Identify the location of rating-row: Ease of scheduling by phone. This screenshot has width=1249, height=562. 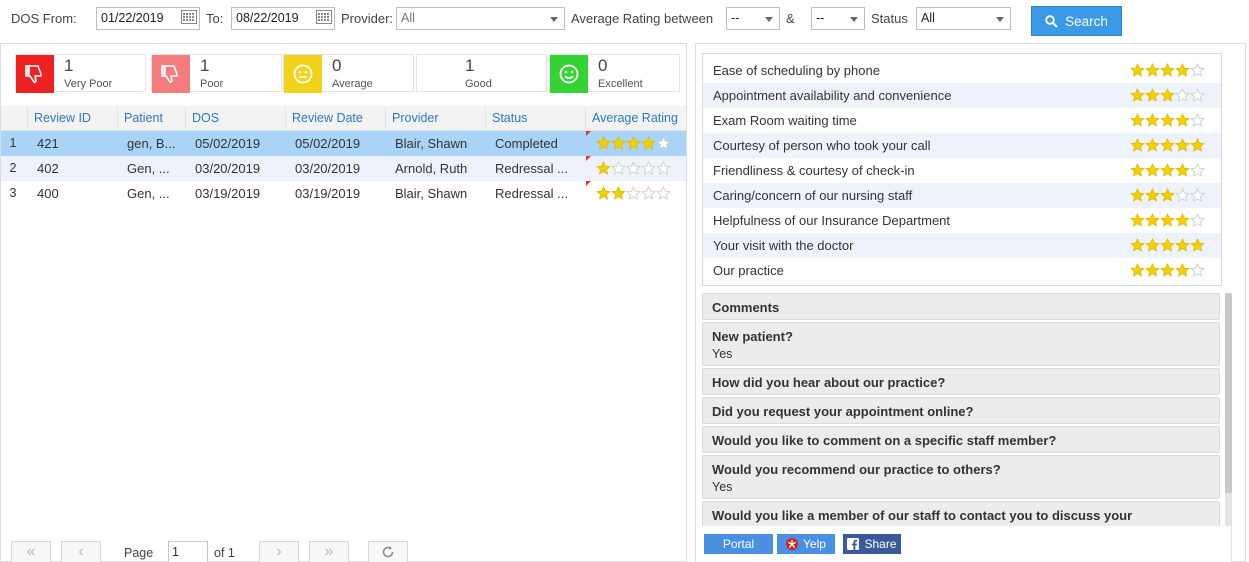
(962, 70).